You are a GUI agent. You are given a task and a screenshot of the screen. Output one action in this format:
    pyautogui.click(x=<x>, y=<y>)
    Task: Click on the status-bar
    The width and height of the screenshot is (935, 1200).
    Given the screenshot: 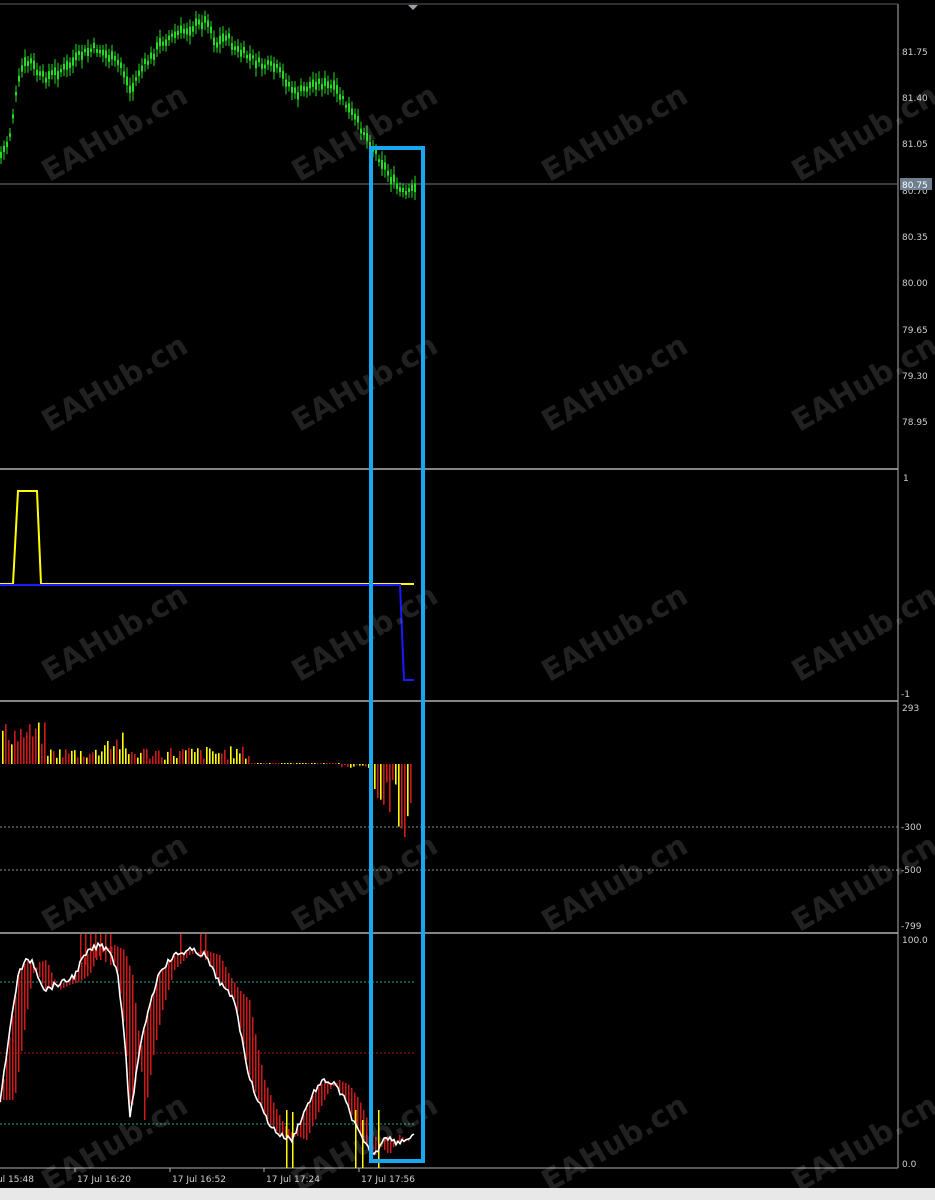 What is the action you would take?
    pyautogui.click(x=467, y=1194)
    